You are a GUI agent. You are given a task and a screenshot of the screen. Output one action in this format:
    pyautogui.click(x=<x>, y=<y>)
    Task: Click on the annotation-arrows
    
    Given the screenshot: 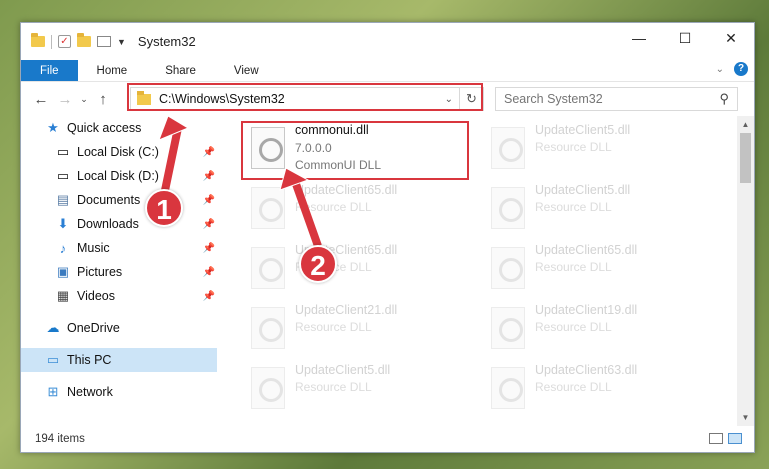 What is the action you would take?
    pyautogui.click(x=240, y=181)
    